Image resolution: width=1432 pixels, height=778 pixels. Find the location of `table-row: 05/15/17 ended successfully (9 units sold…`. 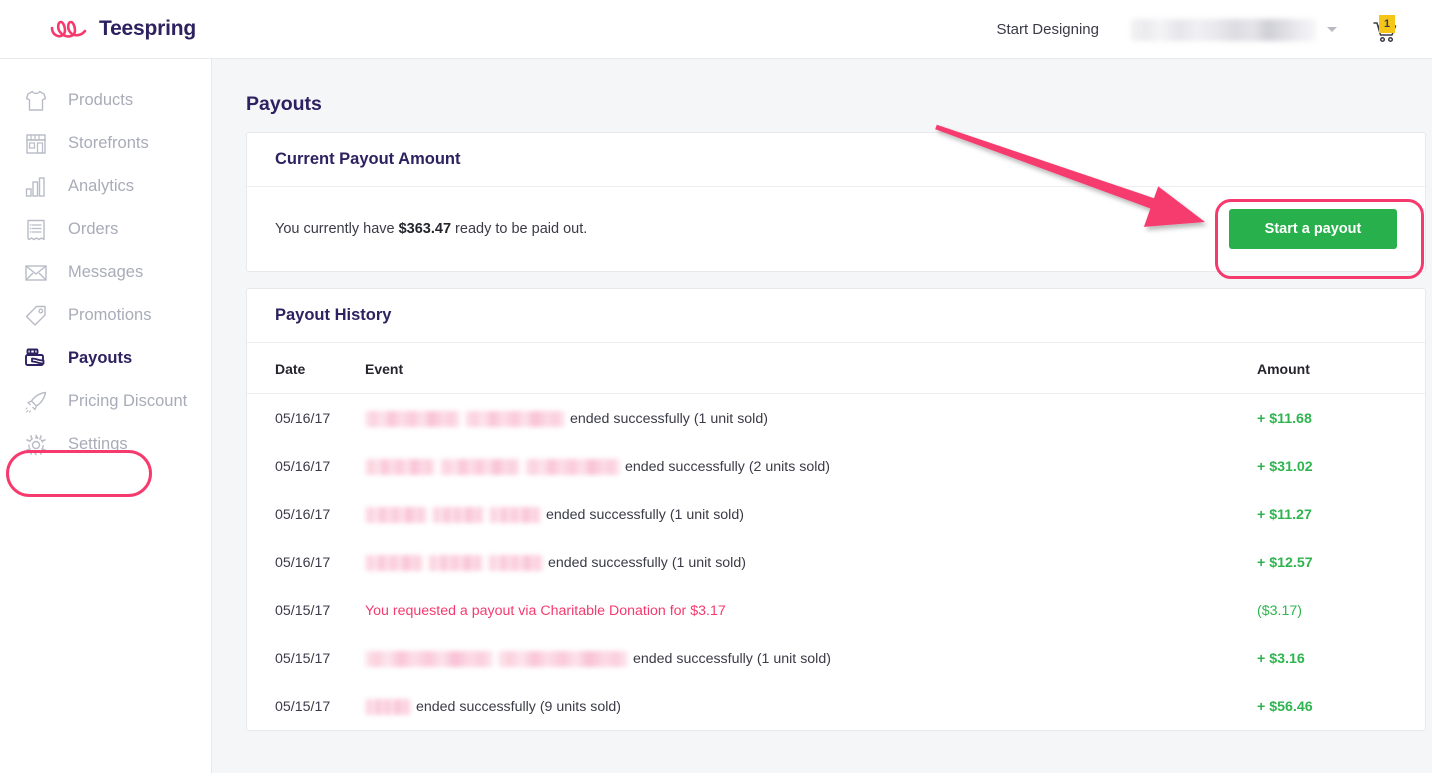

table-row: 05/15/17 ended successfully (9 units sold… is located at coordinates (836, 706).